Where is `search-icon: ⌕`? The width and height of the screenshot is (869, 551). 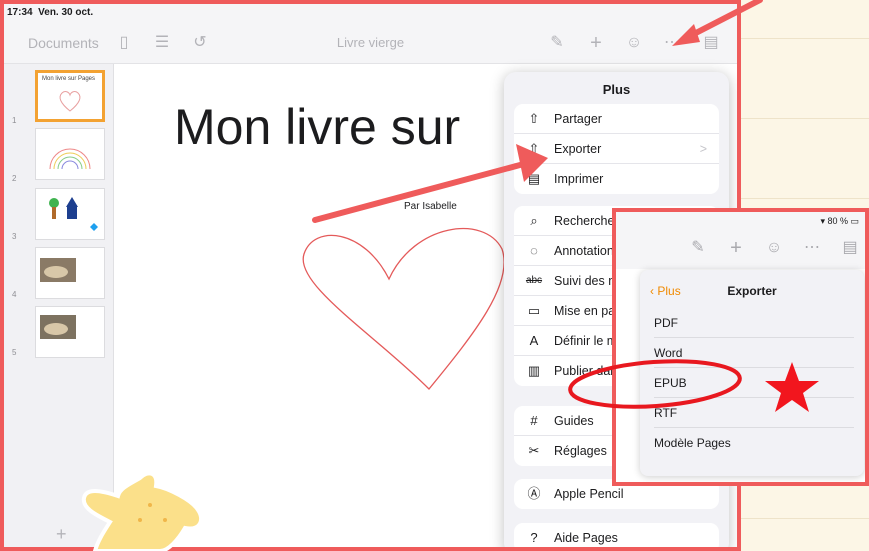
search-icon: ⌕ is located at coordinates (534, 220).